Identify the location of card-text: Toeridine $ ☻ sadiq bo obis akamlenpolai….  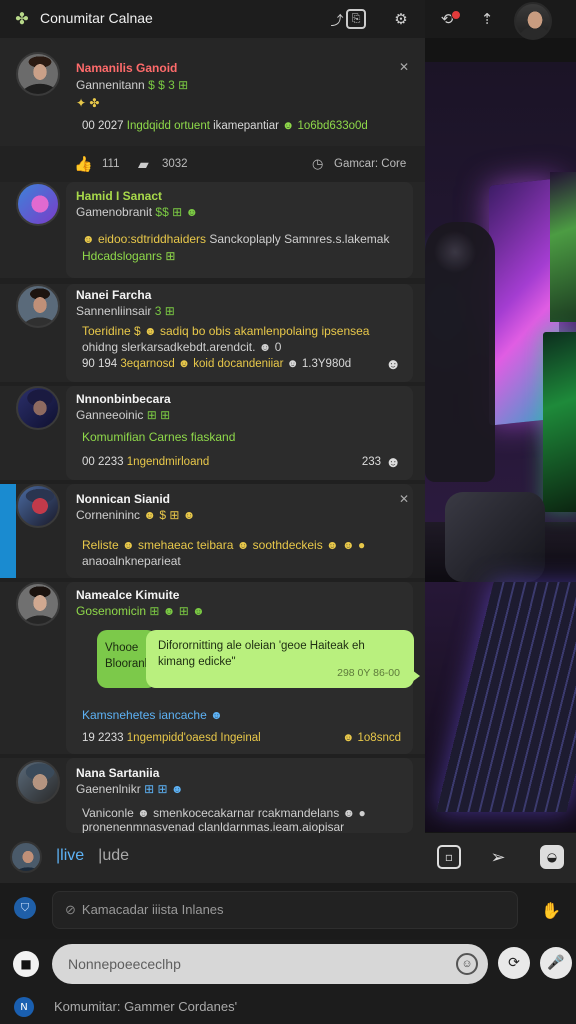
(226, 331).